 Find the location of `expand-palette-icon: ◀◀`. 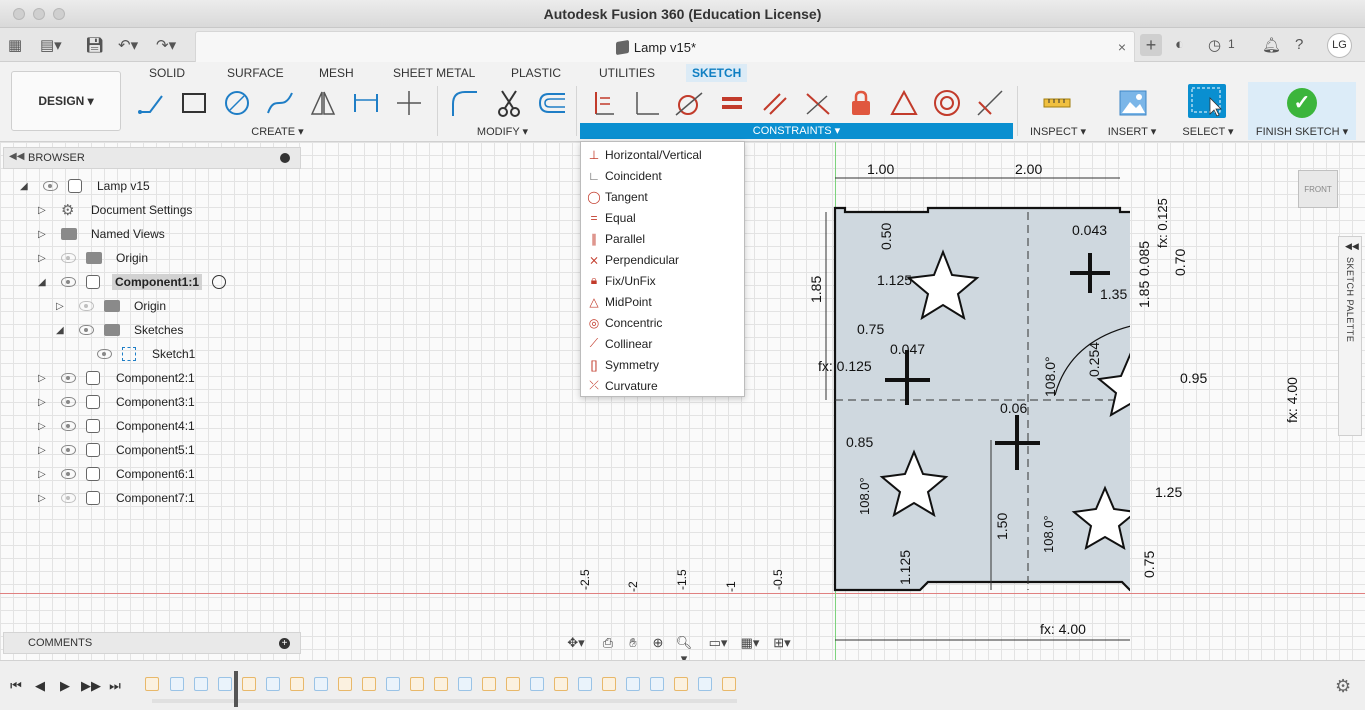

expand-palette-icon: ◀◀ is located at coordinates (1352, 246).